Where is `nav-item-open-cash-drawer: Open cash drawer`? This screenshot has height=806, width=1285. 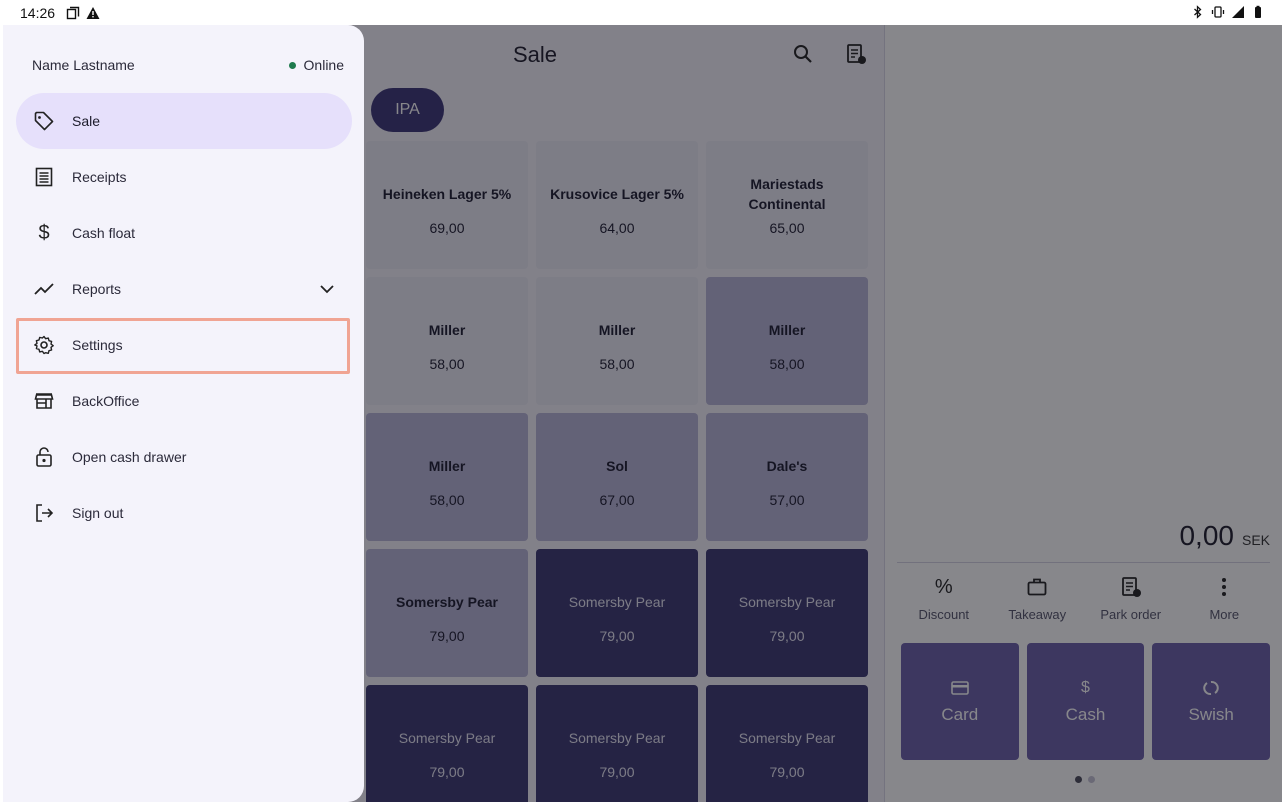 nav-item-open-cash-drawer: Open cash drawer is located at coordinates (184, 457).